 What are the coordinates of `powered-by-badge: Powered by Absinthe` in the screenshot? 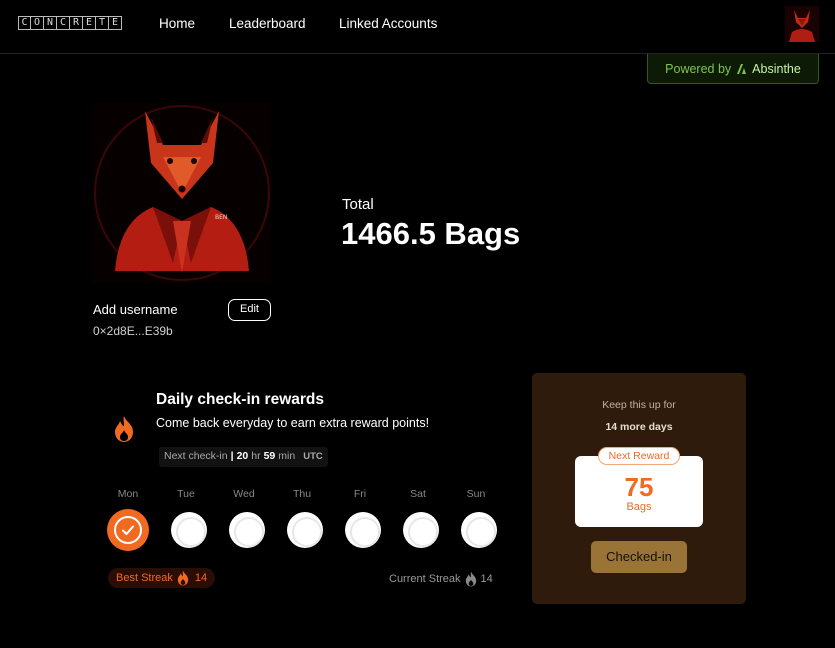 It's located at (733, 69).